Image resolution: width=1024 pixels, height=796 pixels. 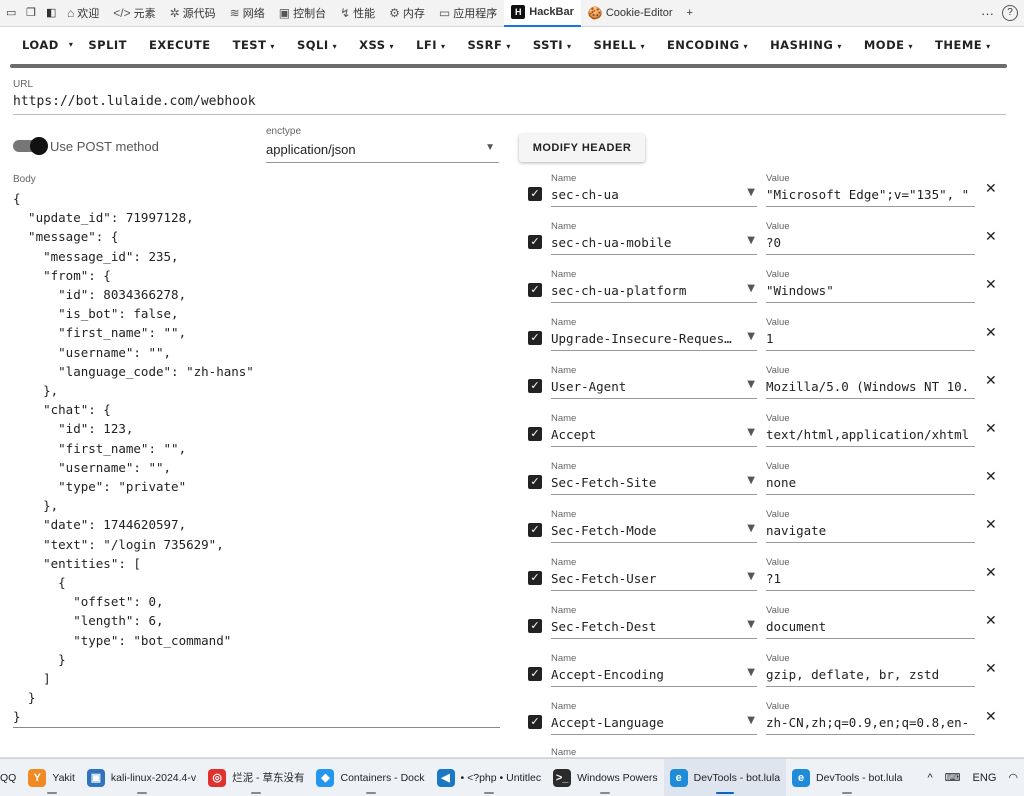 I want to click on menu-item: SPLIT, so click(x=107, y=45).